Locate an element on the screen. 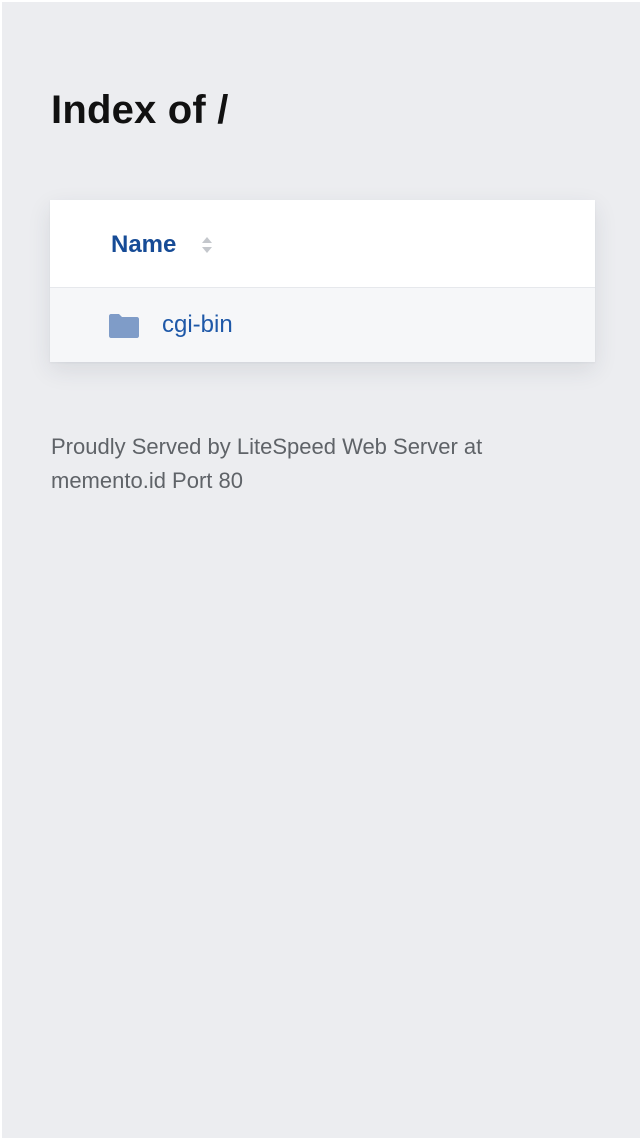 The image size is (642, 1140). folder-icon is located at coordinates (124, 326).